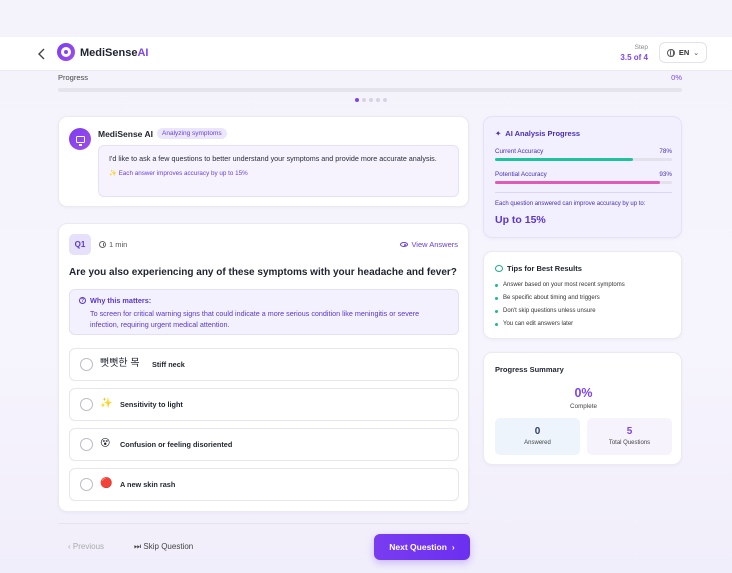 The image size is (732, 573). I want to click on why-matters-title: ? Why this matters:, so click(115, 300).